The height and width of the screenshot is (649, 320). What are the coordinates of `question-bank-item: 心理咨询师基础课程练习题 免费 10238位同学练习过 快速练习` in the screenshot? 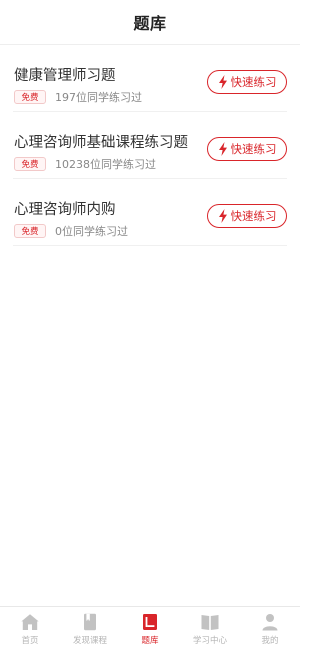 It's located at (150, 145).